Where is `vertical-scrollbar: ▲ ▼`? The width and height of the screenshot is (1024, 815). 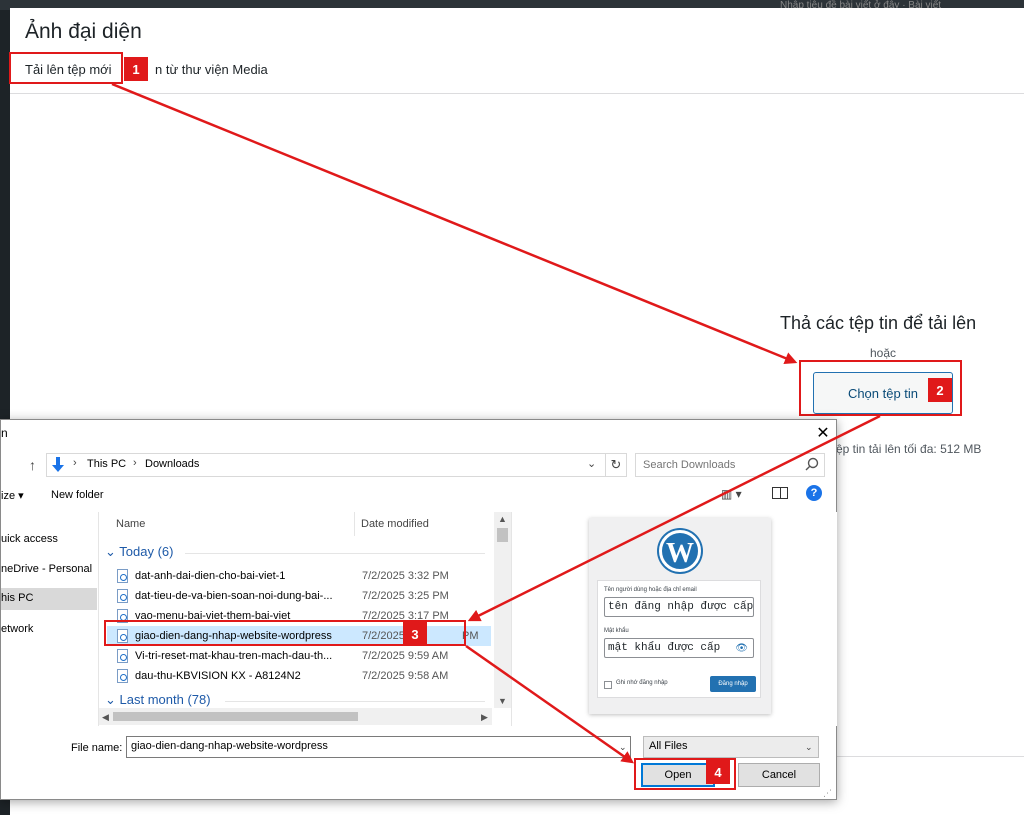 vertical-scrollbar: ▲ ▼ is located at coordinates (502, 610).